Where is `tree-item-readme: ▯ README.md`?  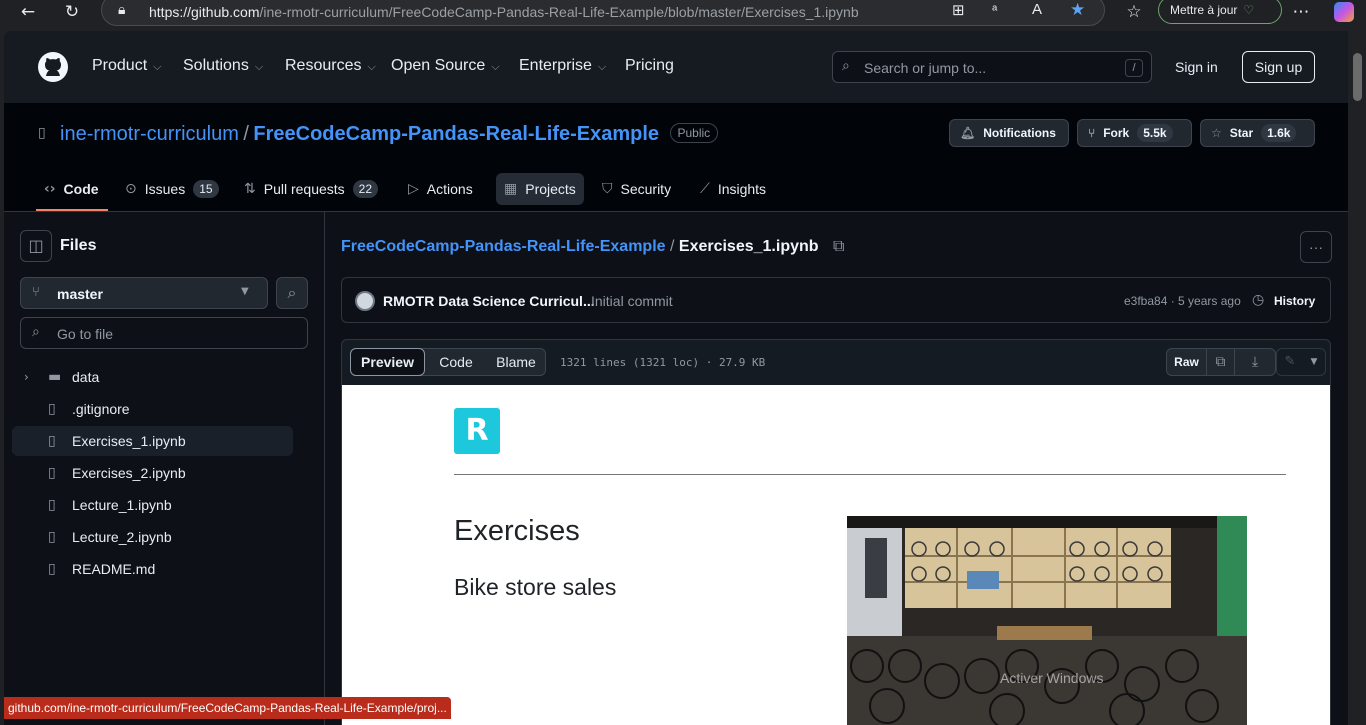
tree-item-readme: ▯ README.md is located at coordinates (152, 569).